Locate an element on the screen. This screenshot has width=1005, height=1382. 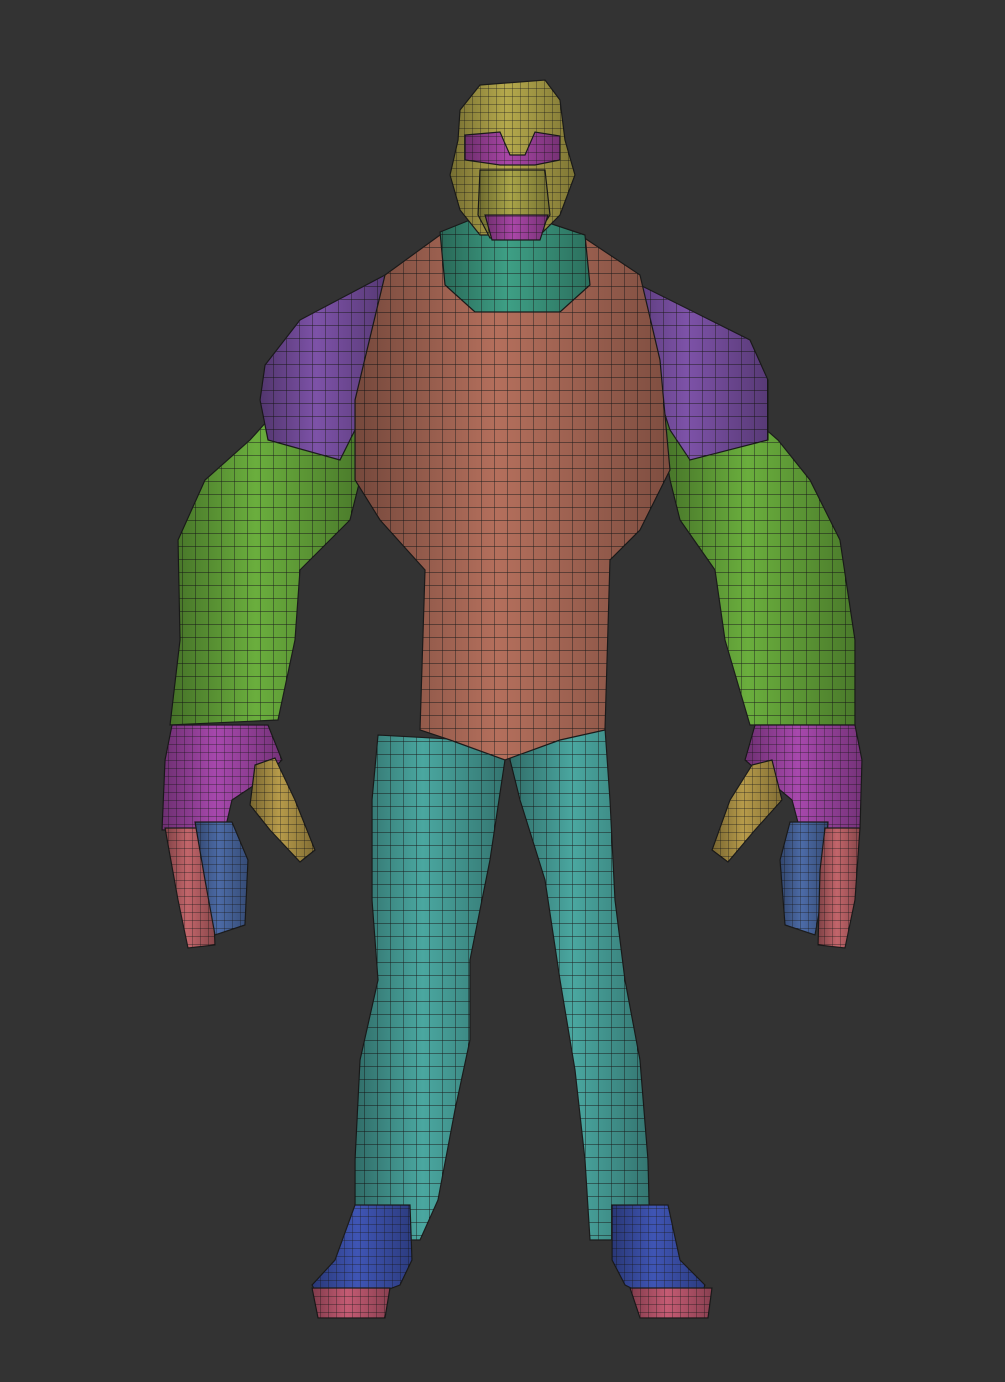
polygroup-mouth-region is located at coordinates (516, 227).